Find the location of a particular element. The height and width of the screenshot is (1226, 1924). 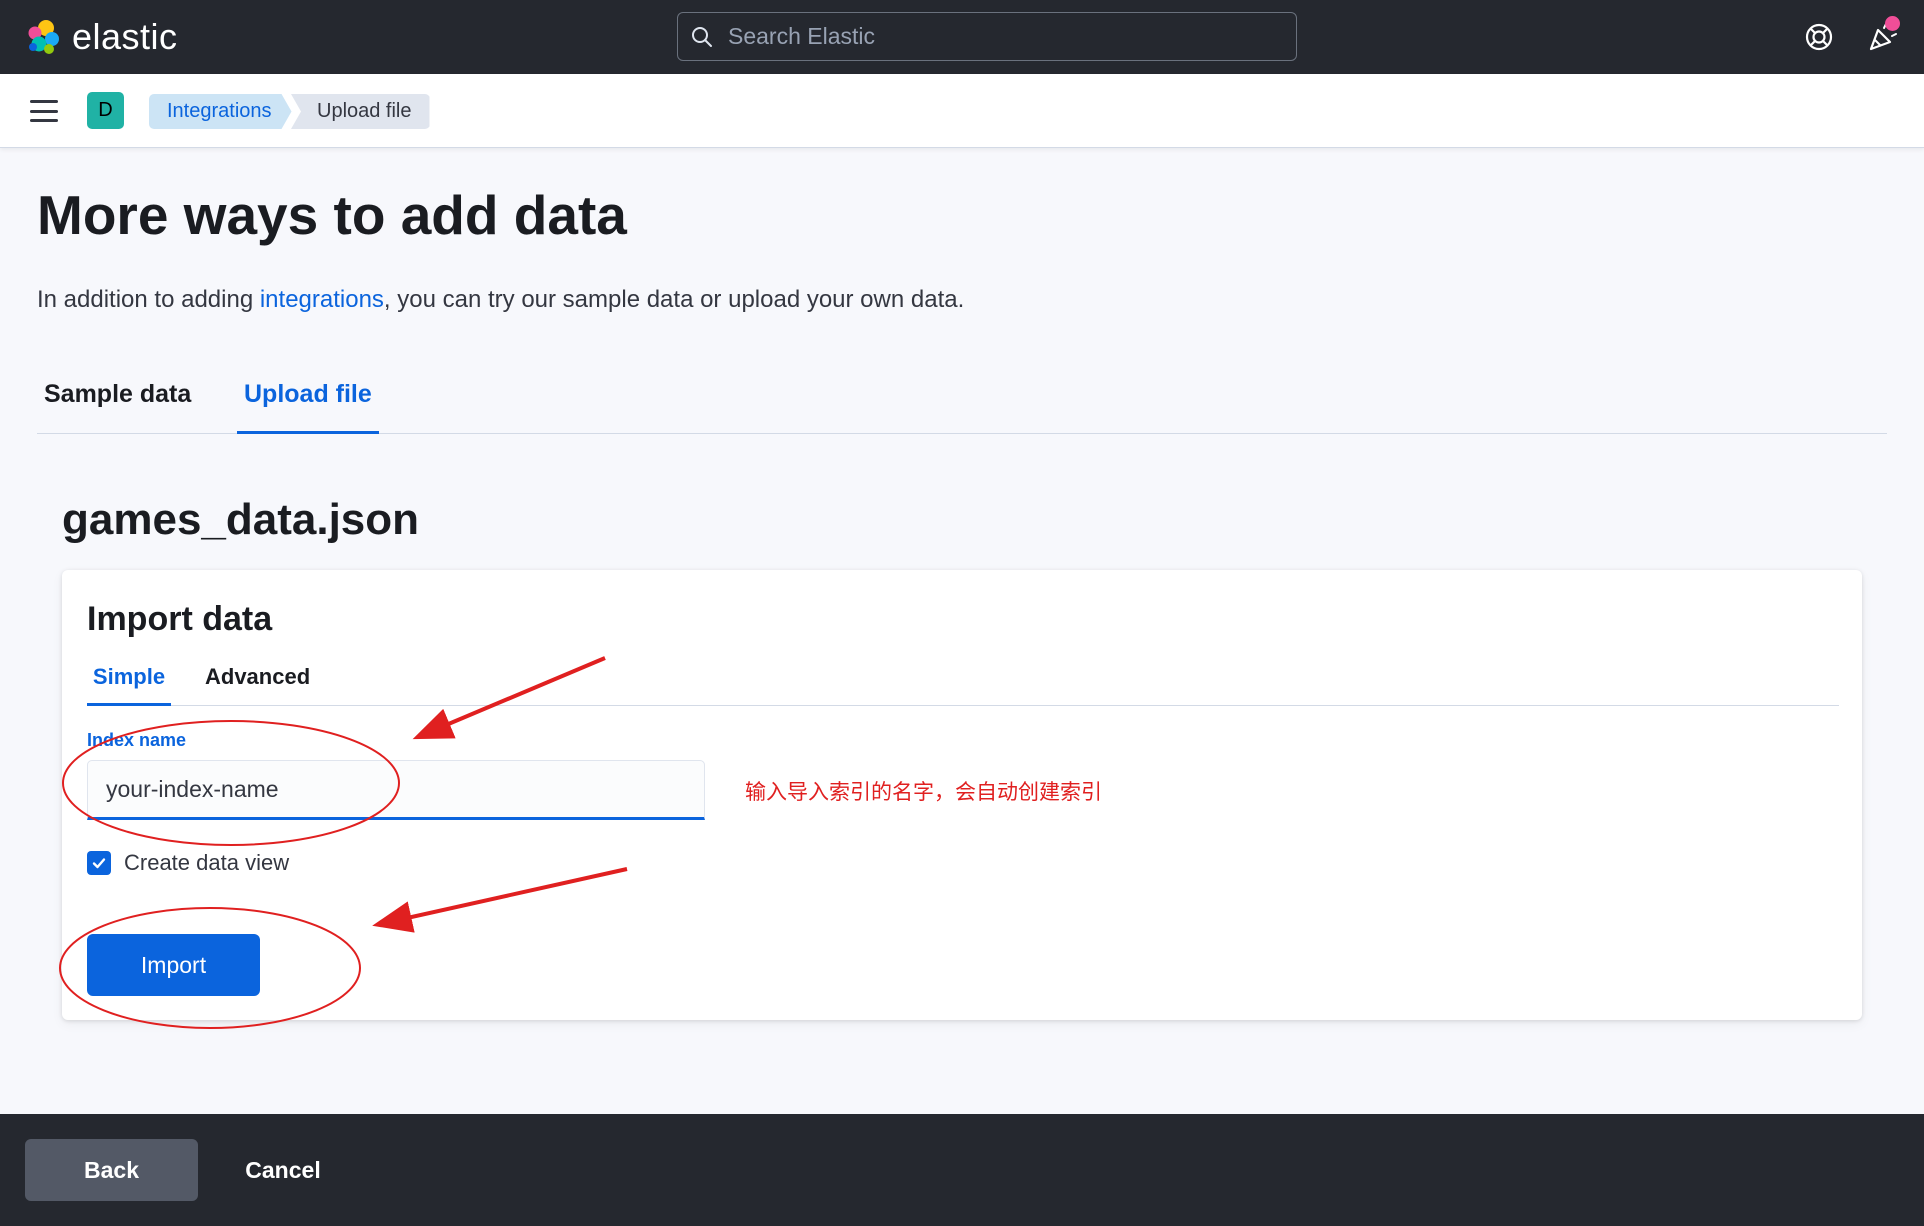

global-search is located at coordinates (987, 36).